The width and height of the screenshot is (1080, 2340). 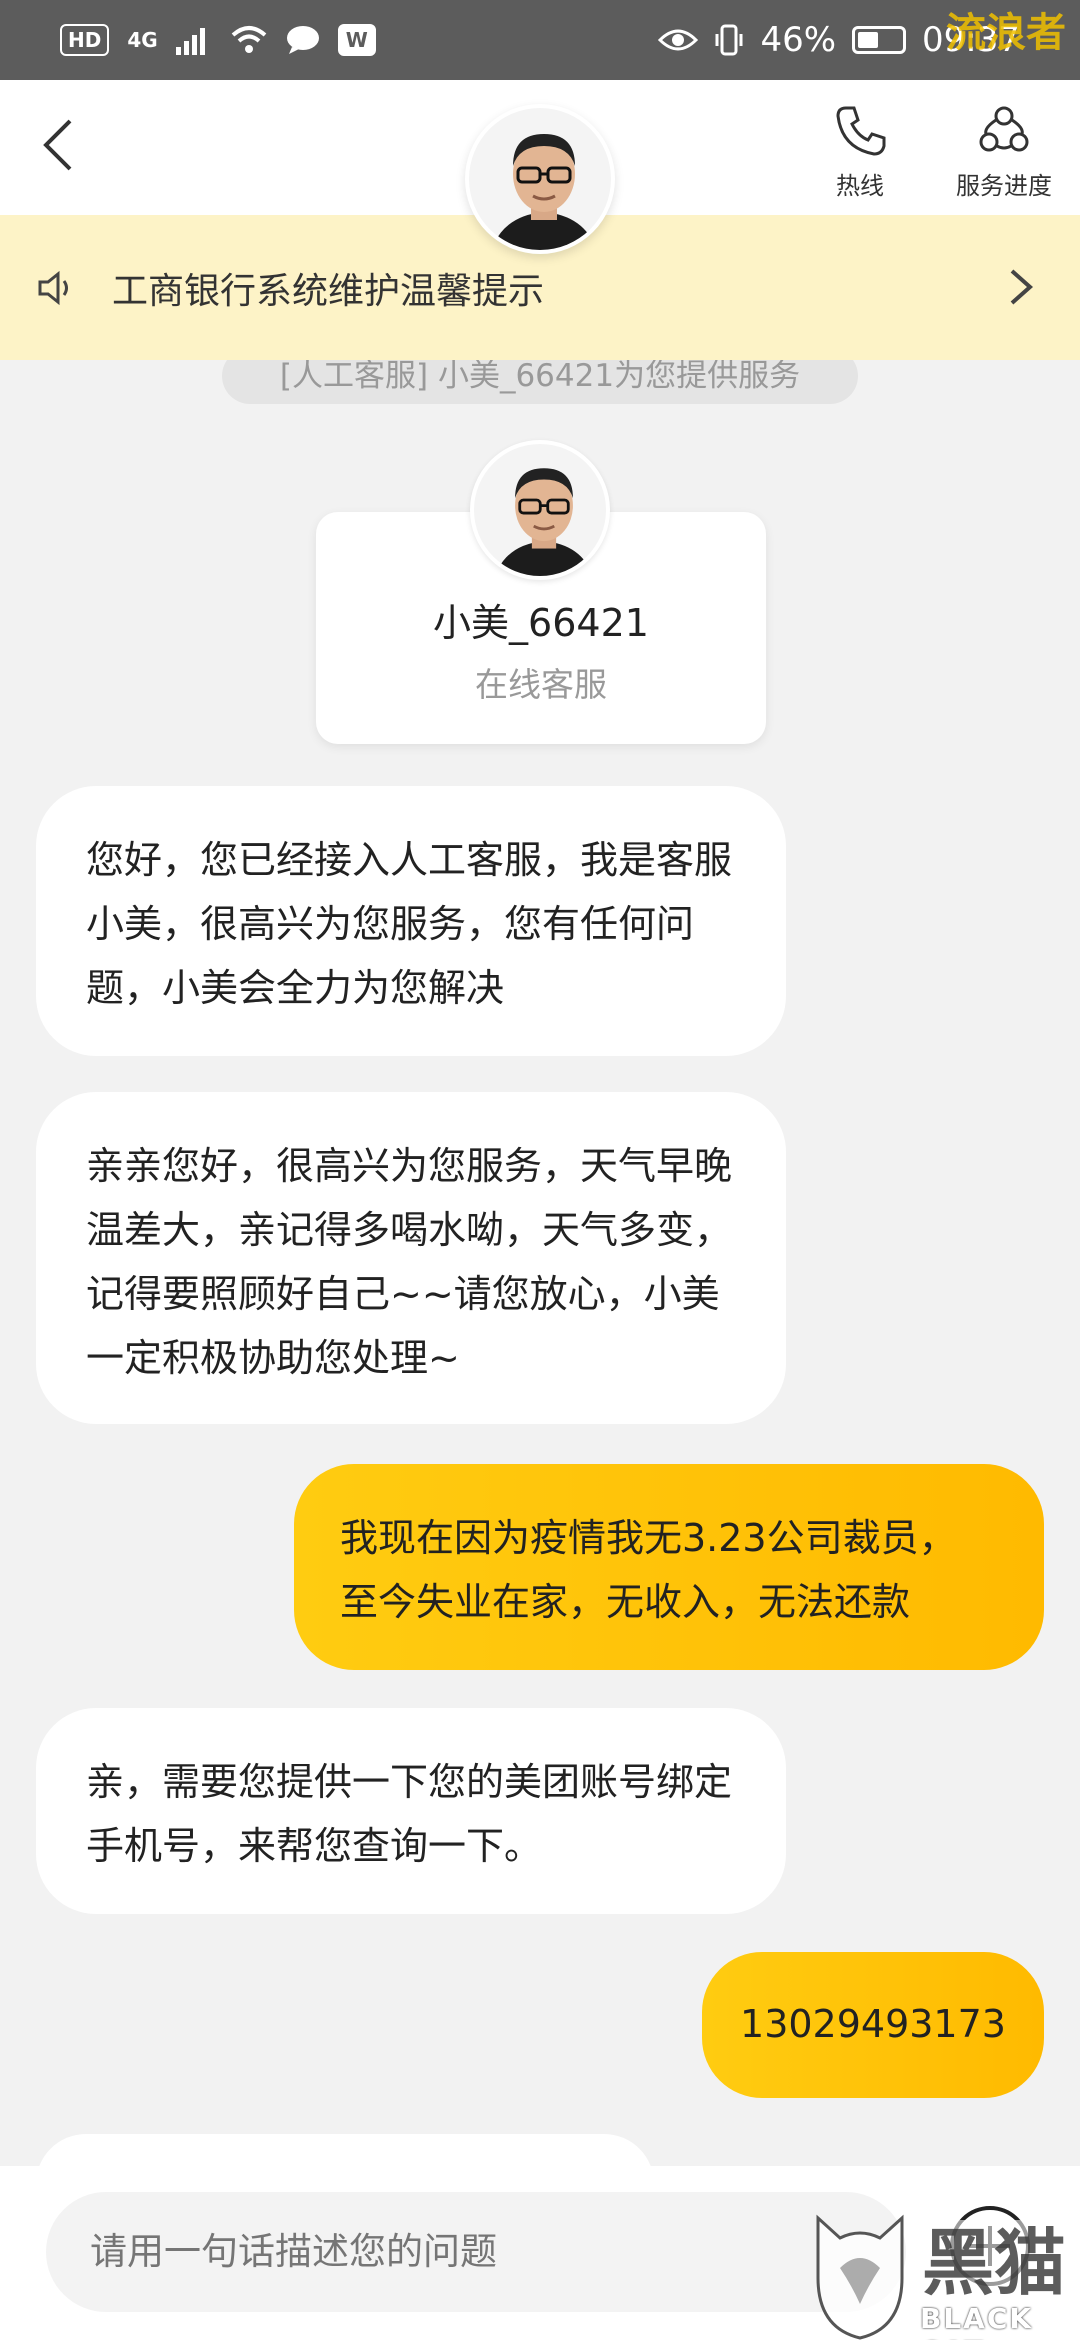 I want to click on battery-icon, so click(x=879, y=40).